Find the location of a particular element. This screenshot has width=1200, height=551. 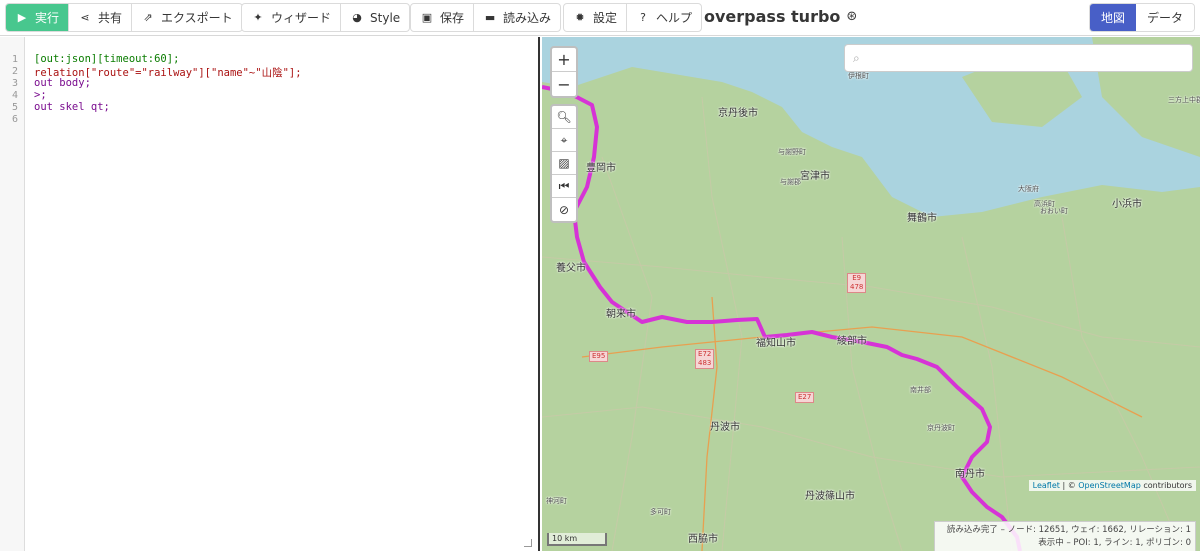

place-label-small: 三方上中郡 is located at coordinates (1184, 100).